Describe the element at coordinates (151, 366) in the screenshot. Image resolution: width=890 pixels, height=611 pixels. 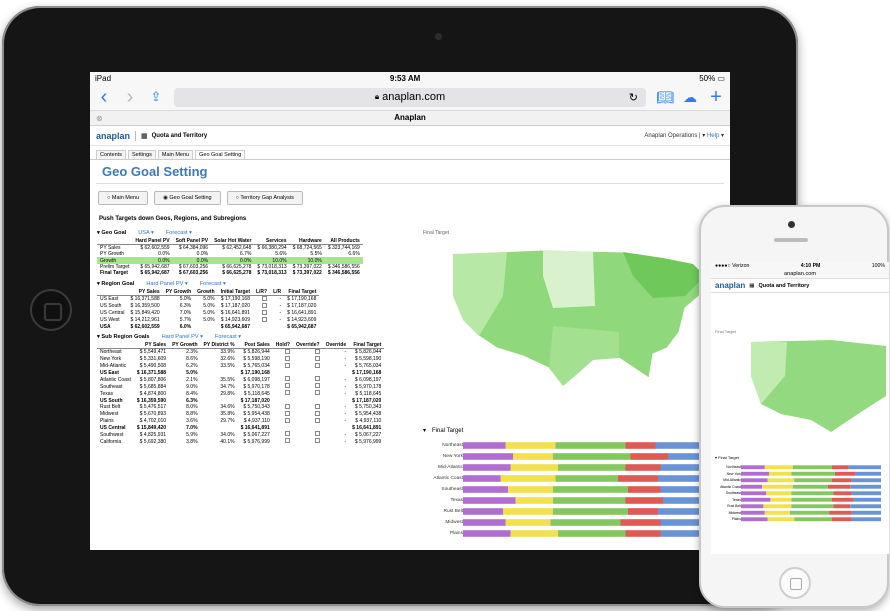
I see `table-cell: $ 5,490,508` at that location.